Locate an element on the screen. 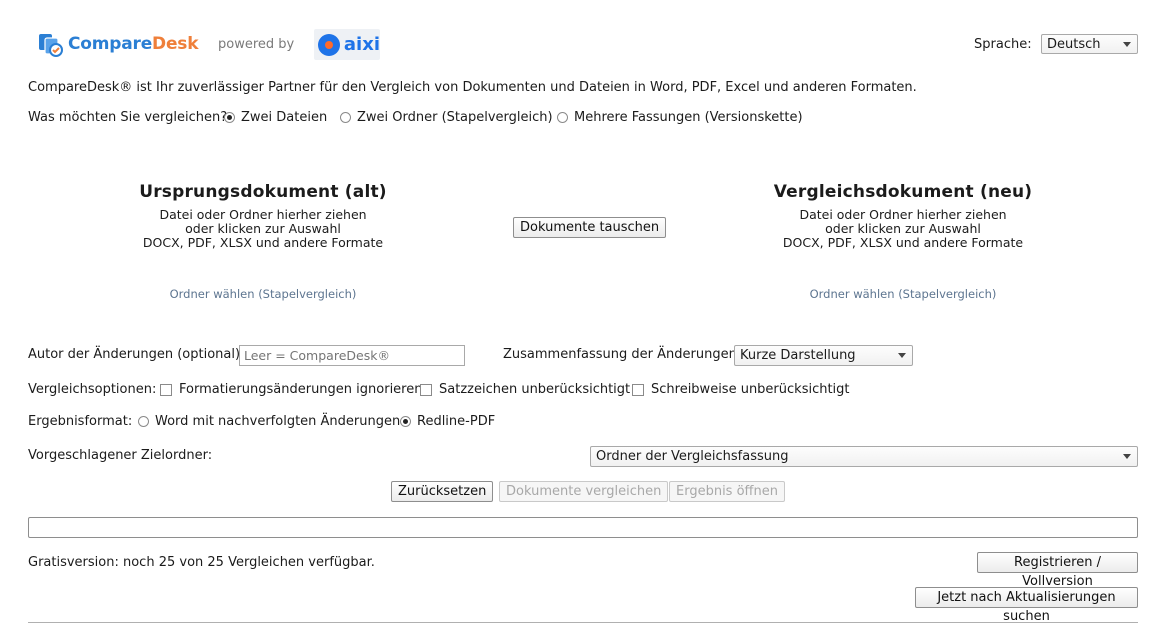 This screenshot has height=626, width=1166. target-hint-1: Datei oder Ordner hierher ziehen is located at coordinates (903, 214).